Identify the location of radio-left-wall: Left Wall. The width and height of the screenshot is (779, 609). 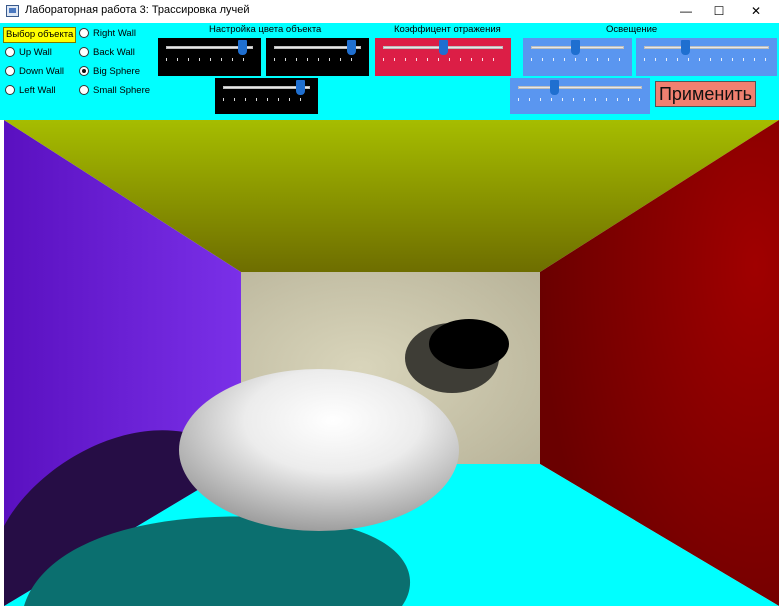
(30, 91).